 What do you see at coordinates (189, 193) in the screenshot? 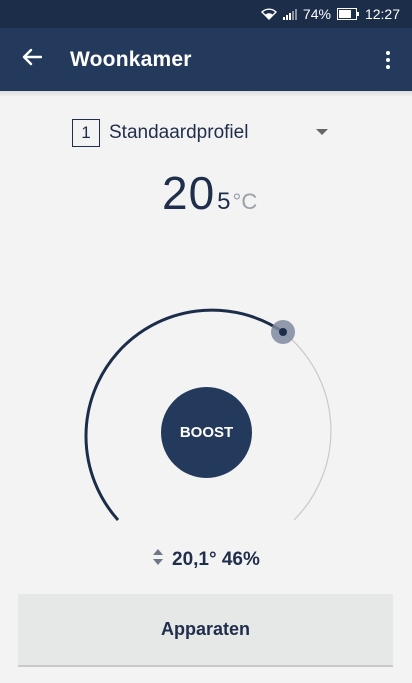
I see `setpoint-whole: 20` at bounding box center [189, 193].